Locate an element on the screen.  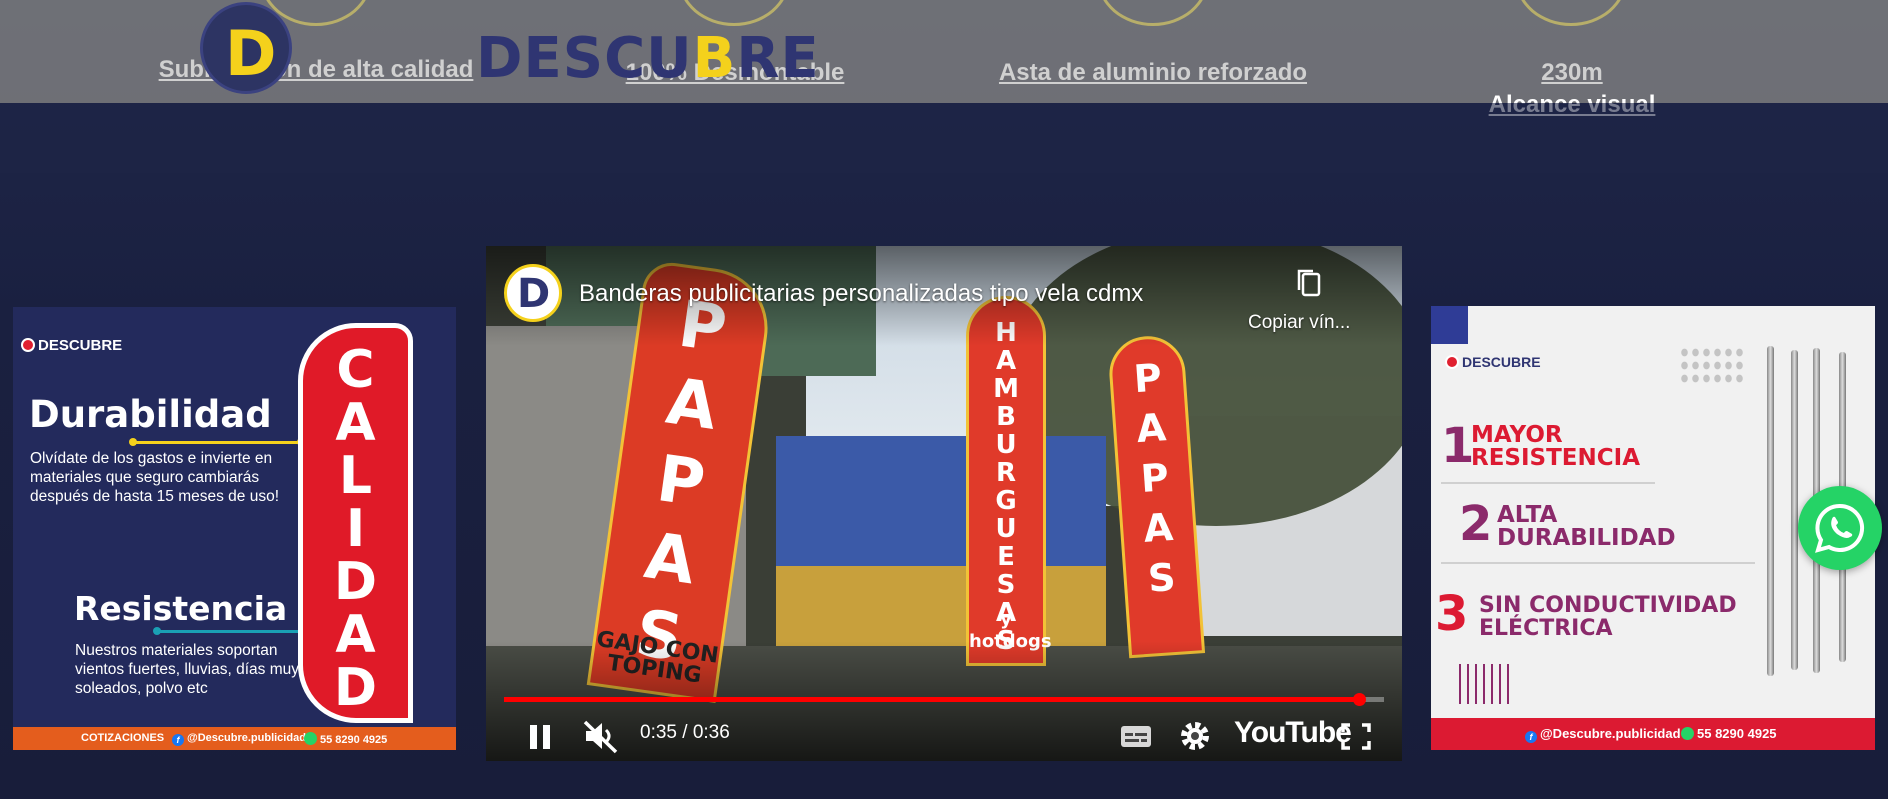
banner-heading-resistencia: Resistencia is located at coordinates (181, 608).